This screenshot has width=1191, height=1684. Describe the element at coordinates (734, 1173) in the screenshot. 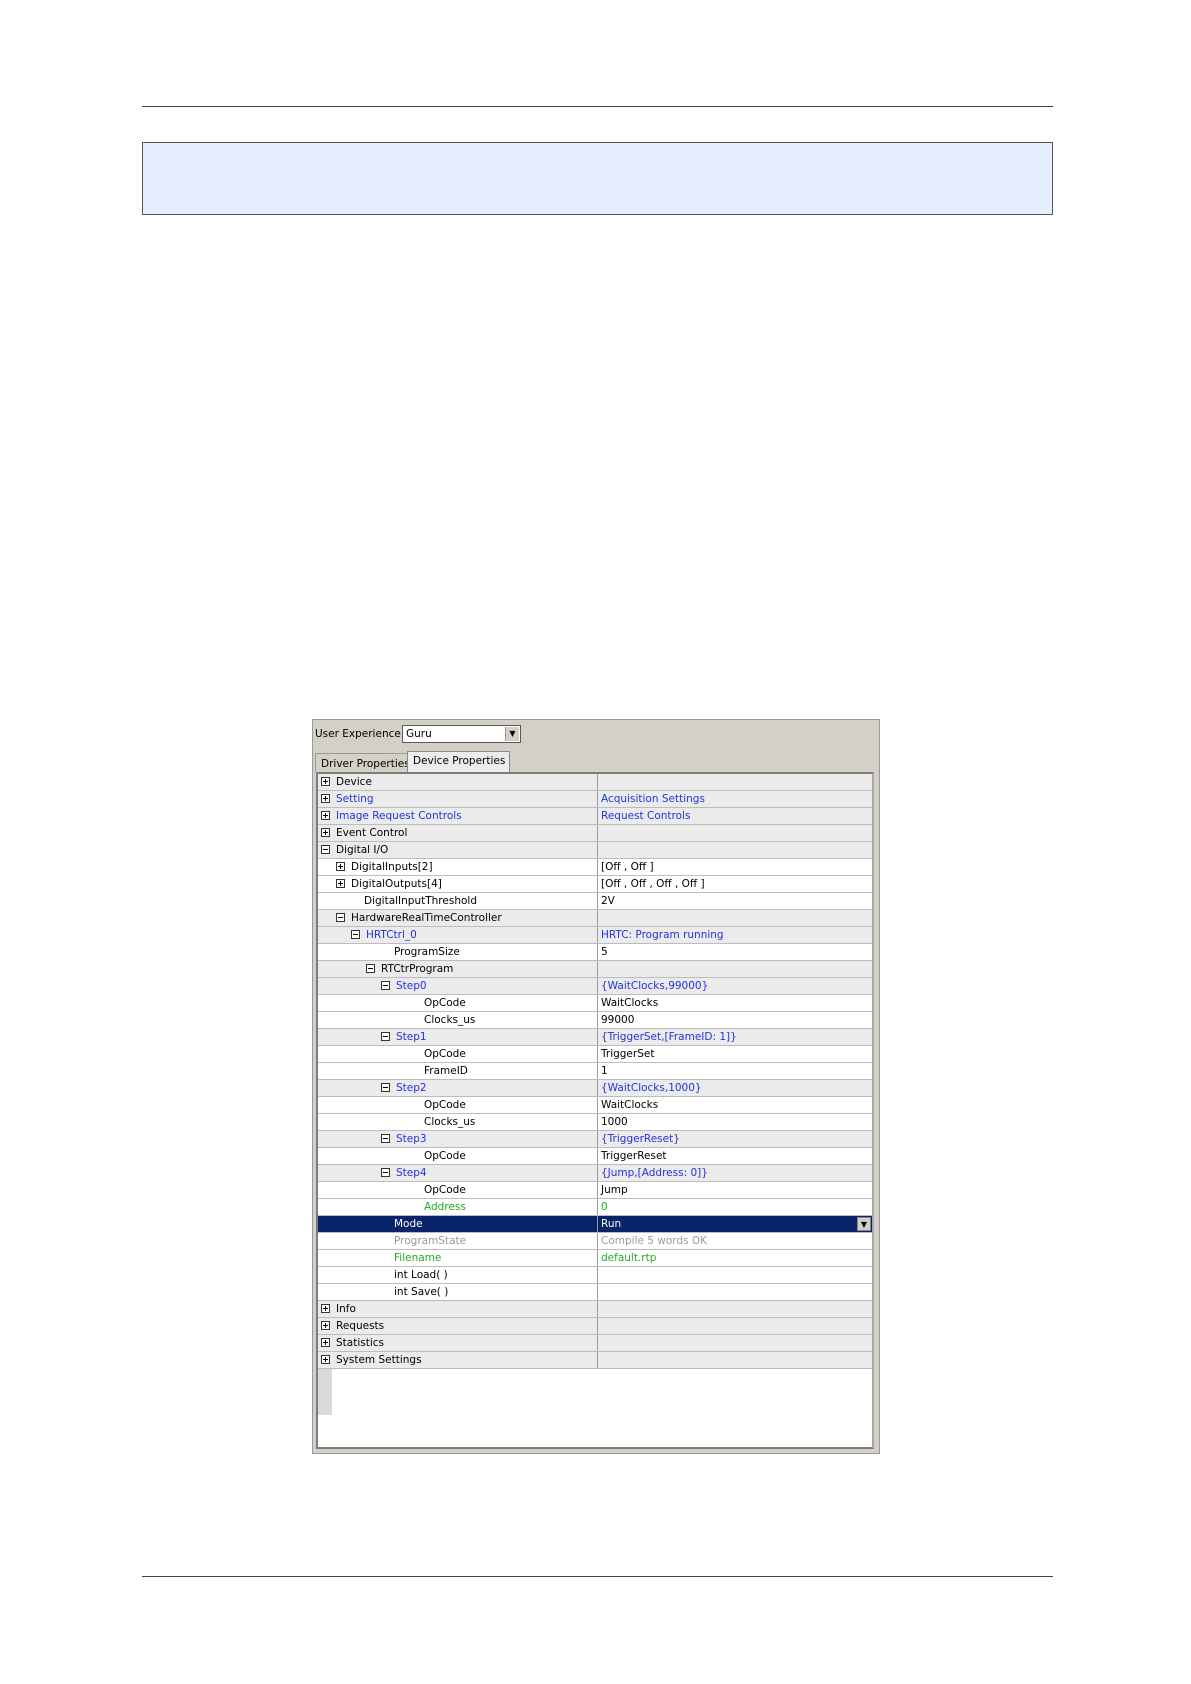

I see `property-value: {Jump,[Address: 0]}` at that location.